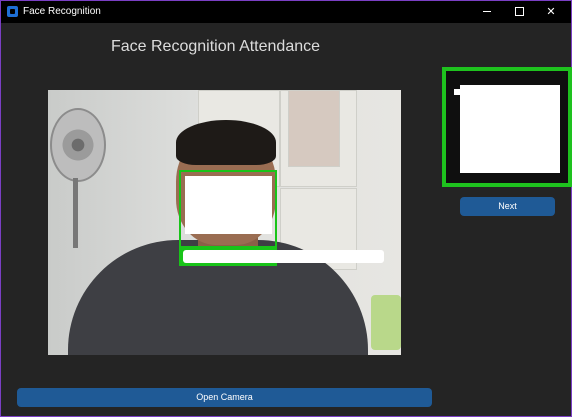 The height and width of the screenshot is (417, 572). Describe the element at coordinates (78, 145) in the screenshot. I see `camera-fan` at that location.